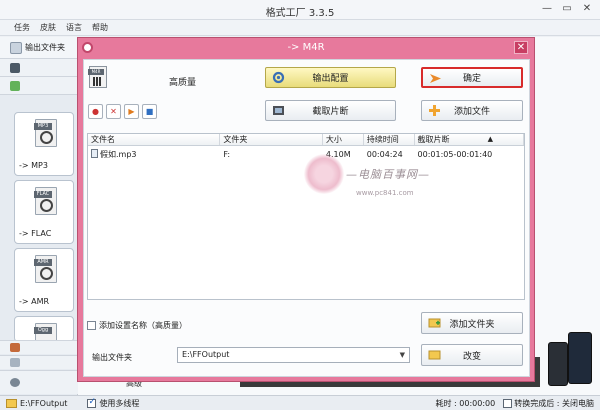  I want to click on dialog-close-button: ✕, so click(521, 47).